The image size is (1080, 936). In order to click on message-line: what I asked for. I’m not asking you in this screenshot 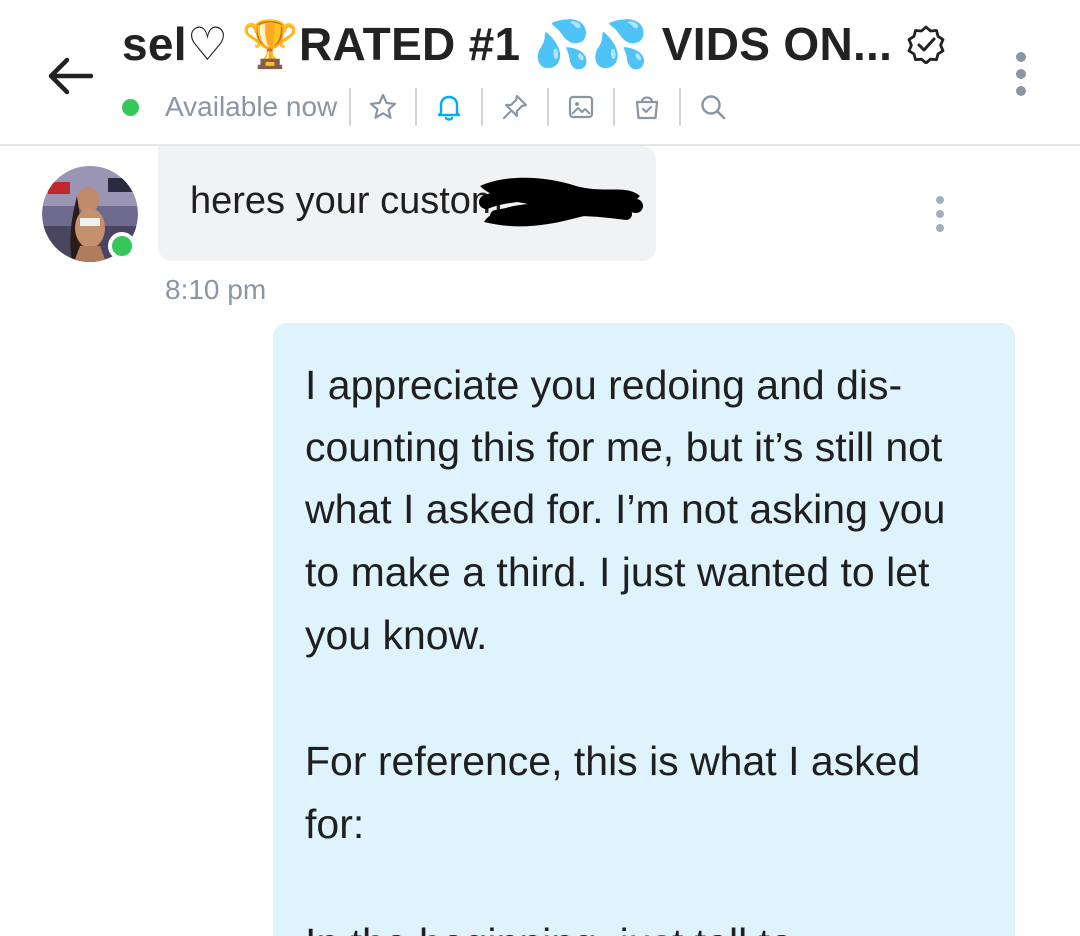, I will do `click(625, 509)`.